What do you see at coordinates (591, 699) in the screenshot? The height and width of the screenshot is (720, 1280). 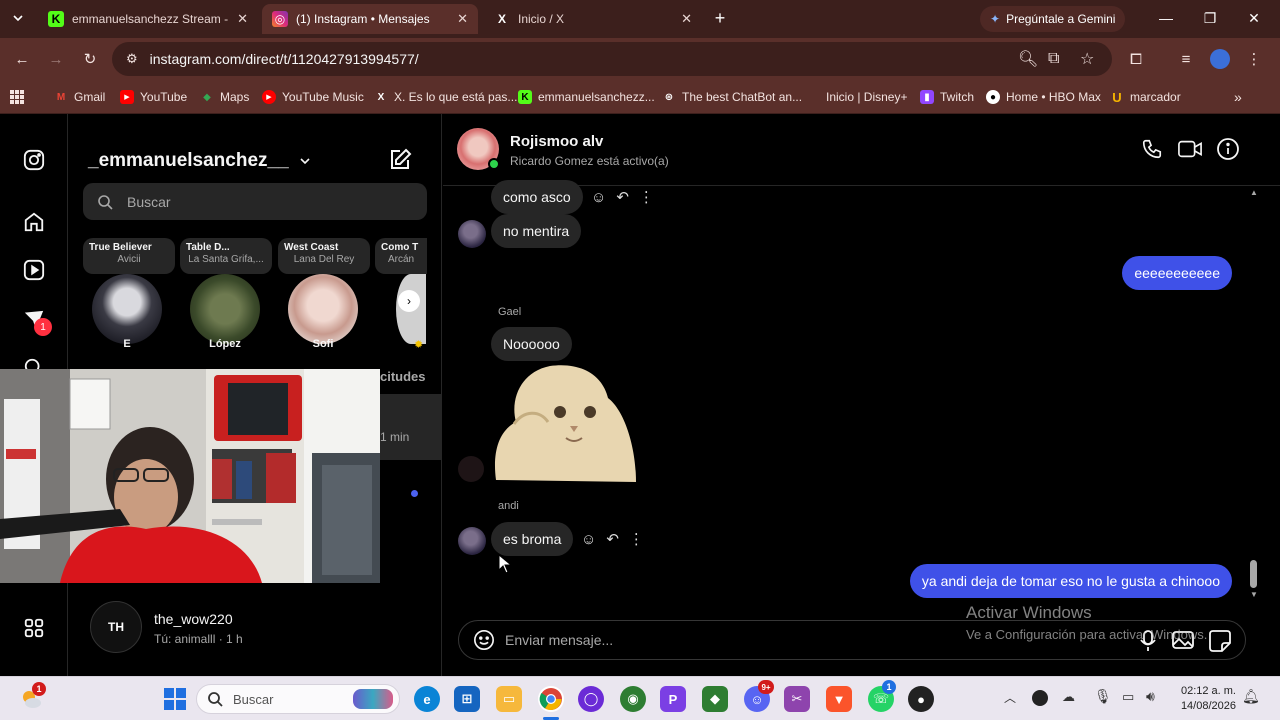 I see `app-icon: ◯` at bounding box center [591, 699].